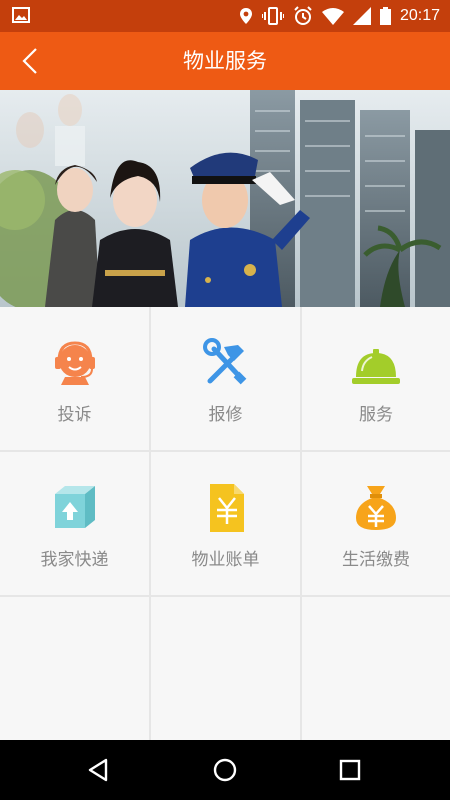  I want to click on service-label: 报修, so click(225, 415).